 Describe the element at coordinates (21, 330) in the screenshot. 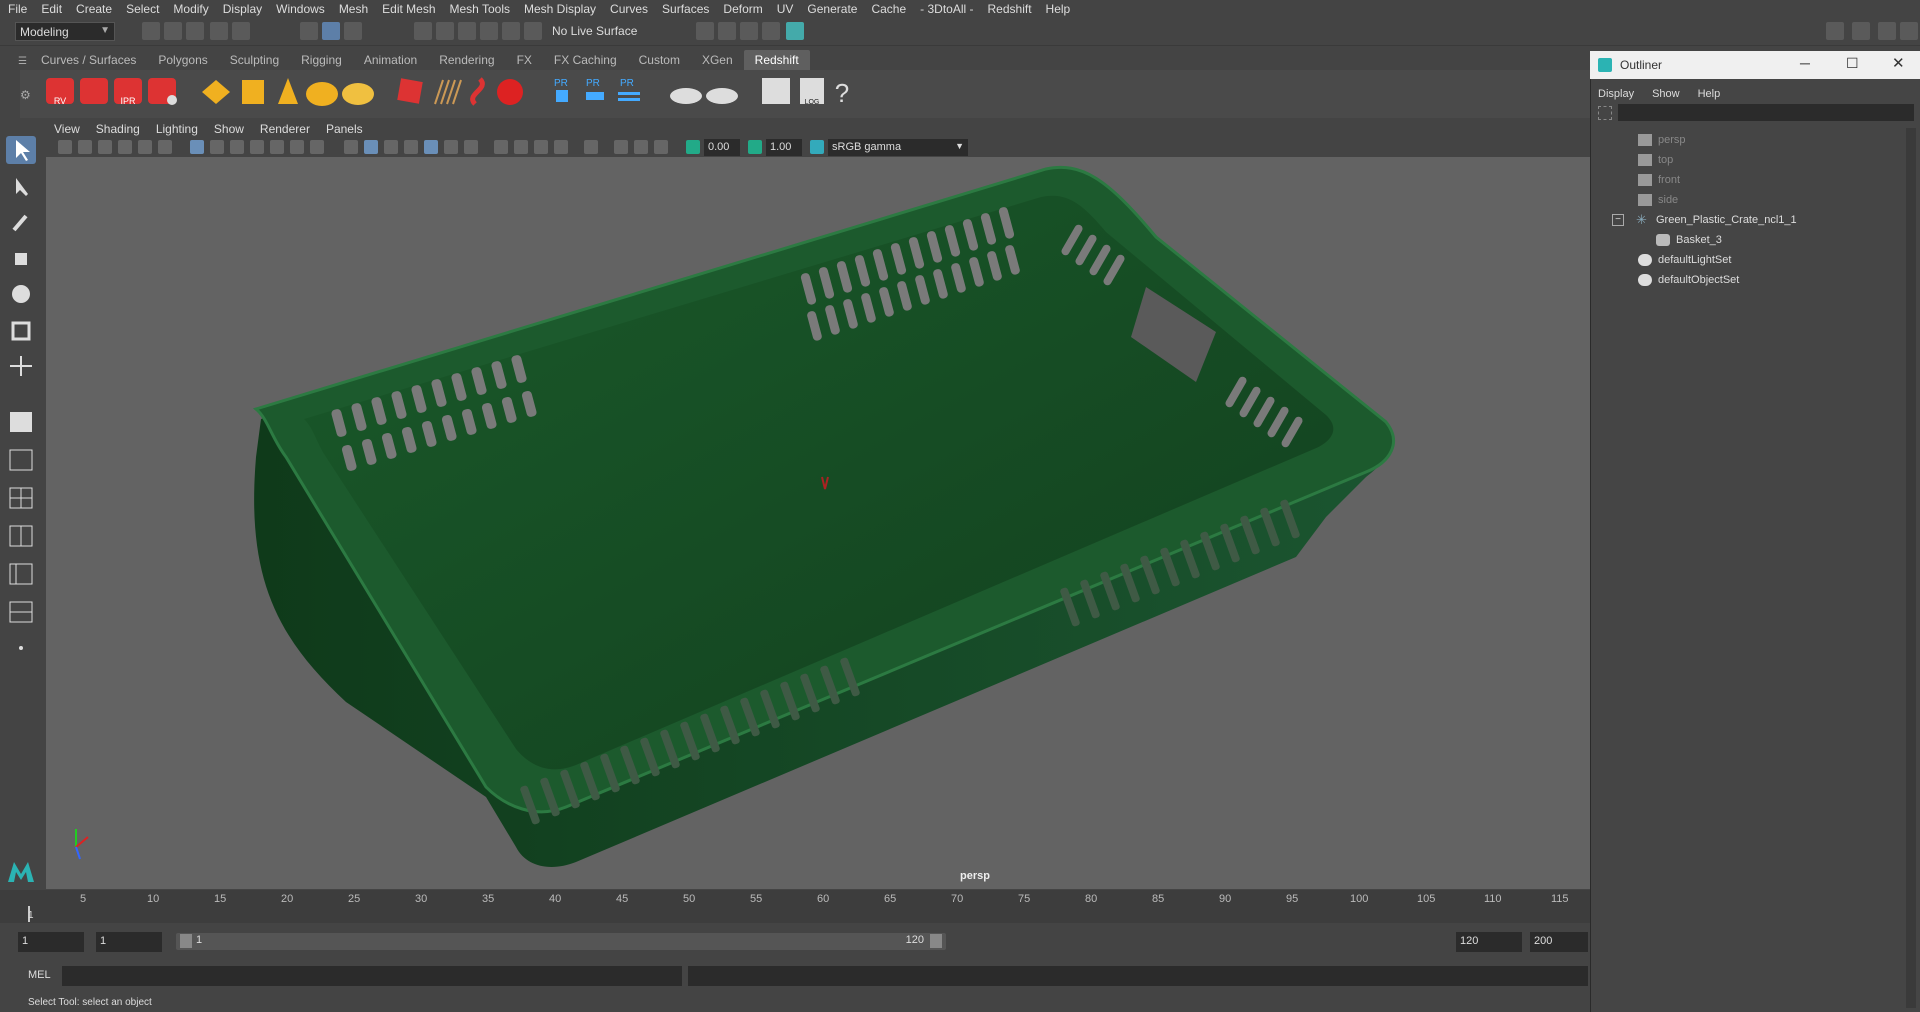

I see `scale-tool-icon` at that location.